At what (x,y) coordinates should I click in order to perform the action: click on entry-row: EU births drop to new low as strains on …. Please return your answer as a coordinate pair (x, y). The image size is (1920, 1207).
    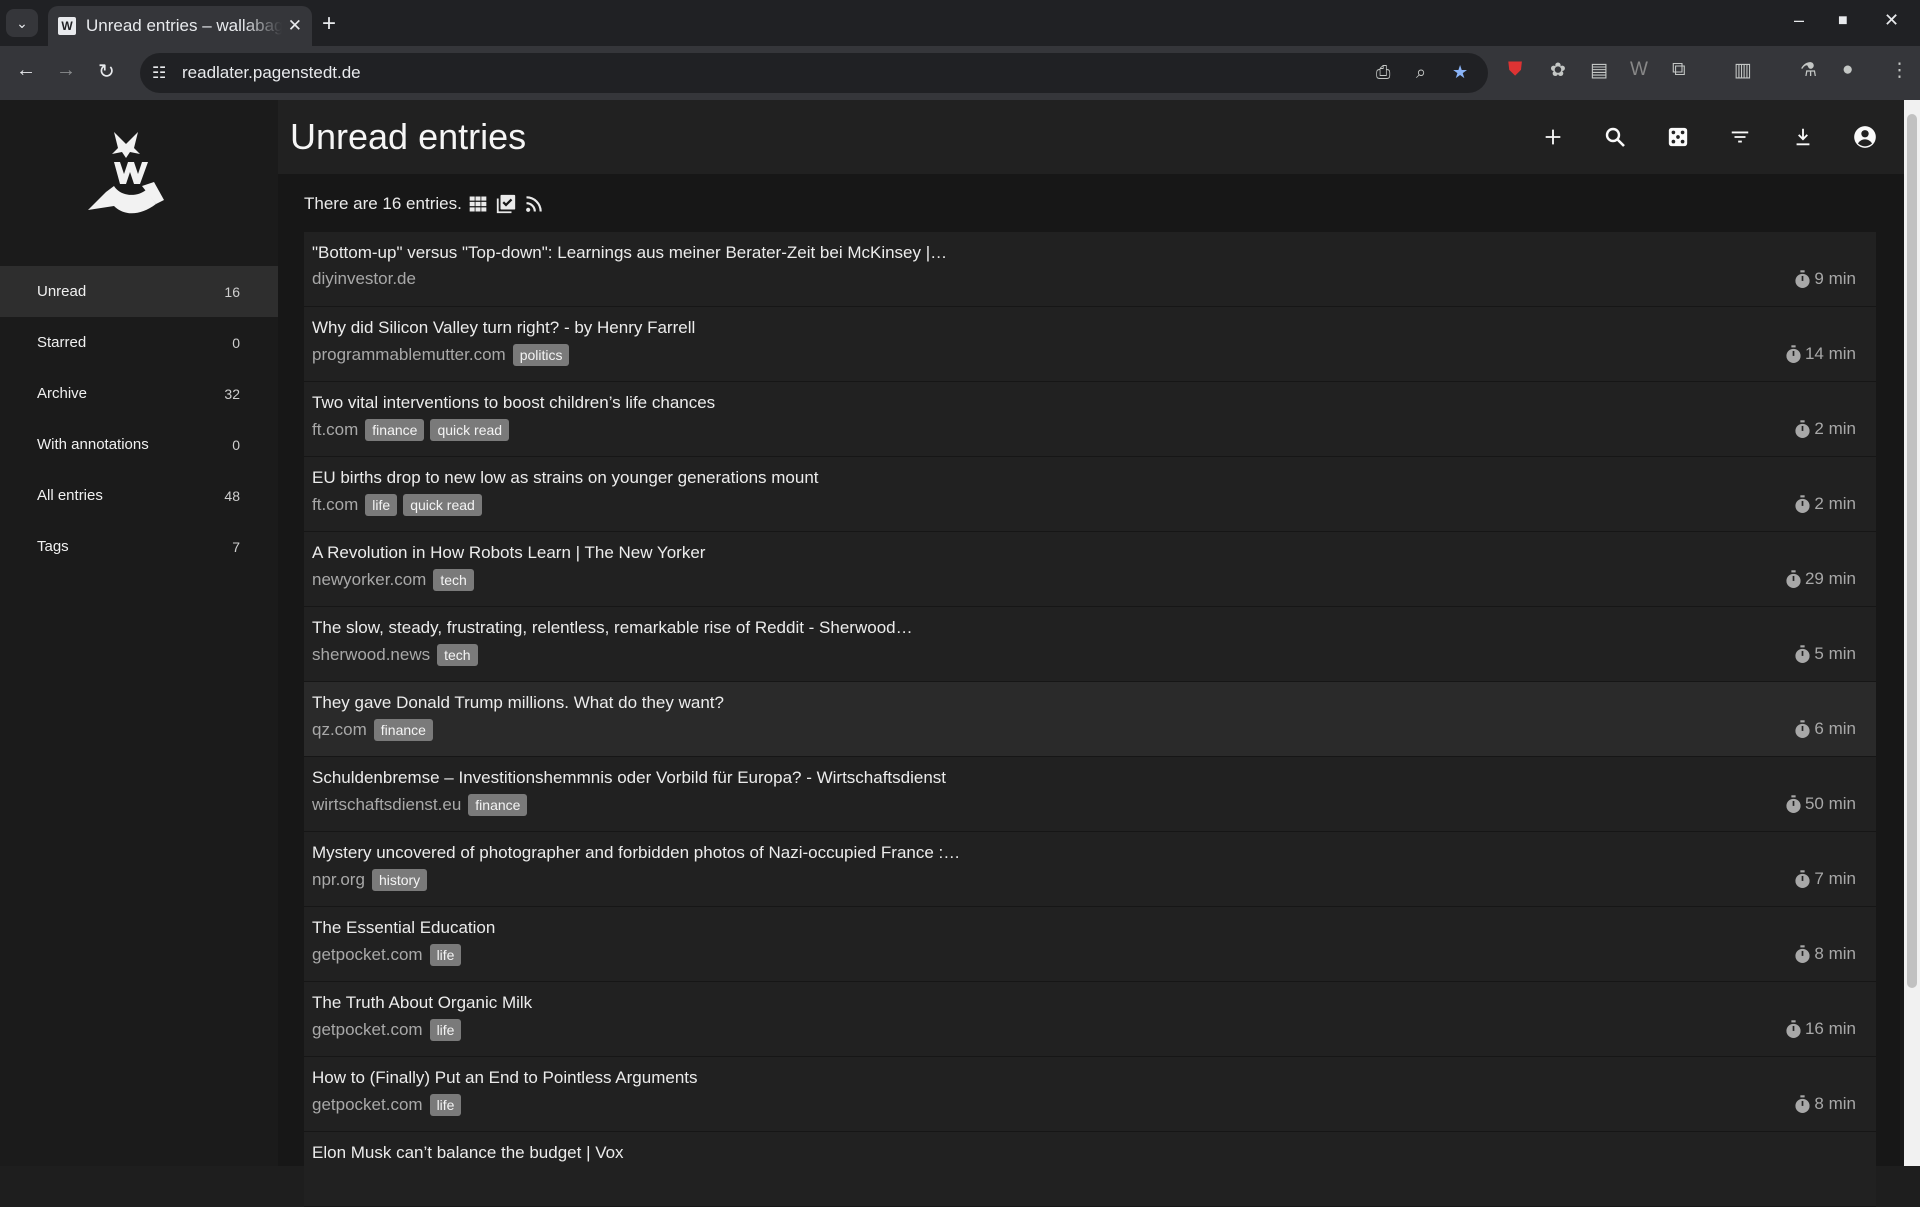
    Looking at the image, I should click on (1090, 494).